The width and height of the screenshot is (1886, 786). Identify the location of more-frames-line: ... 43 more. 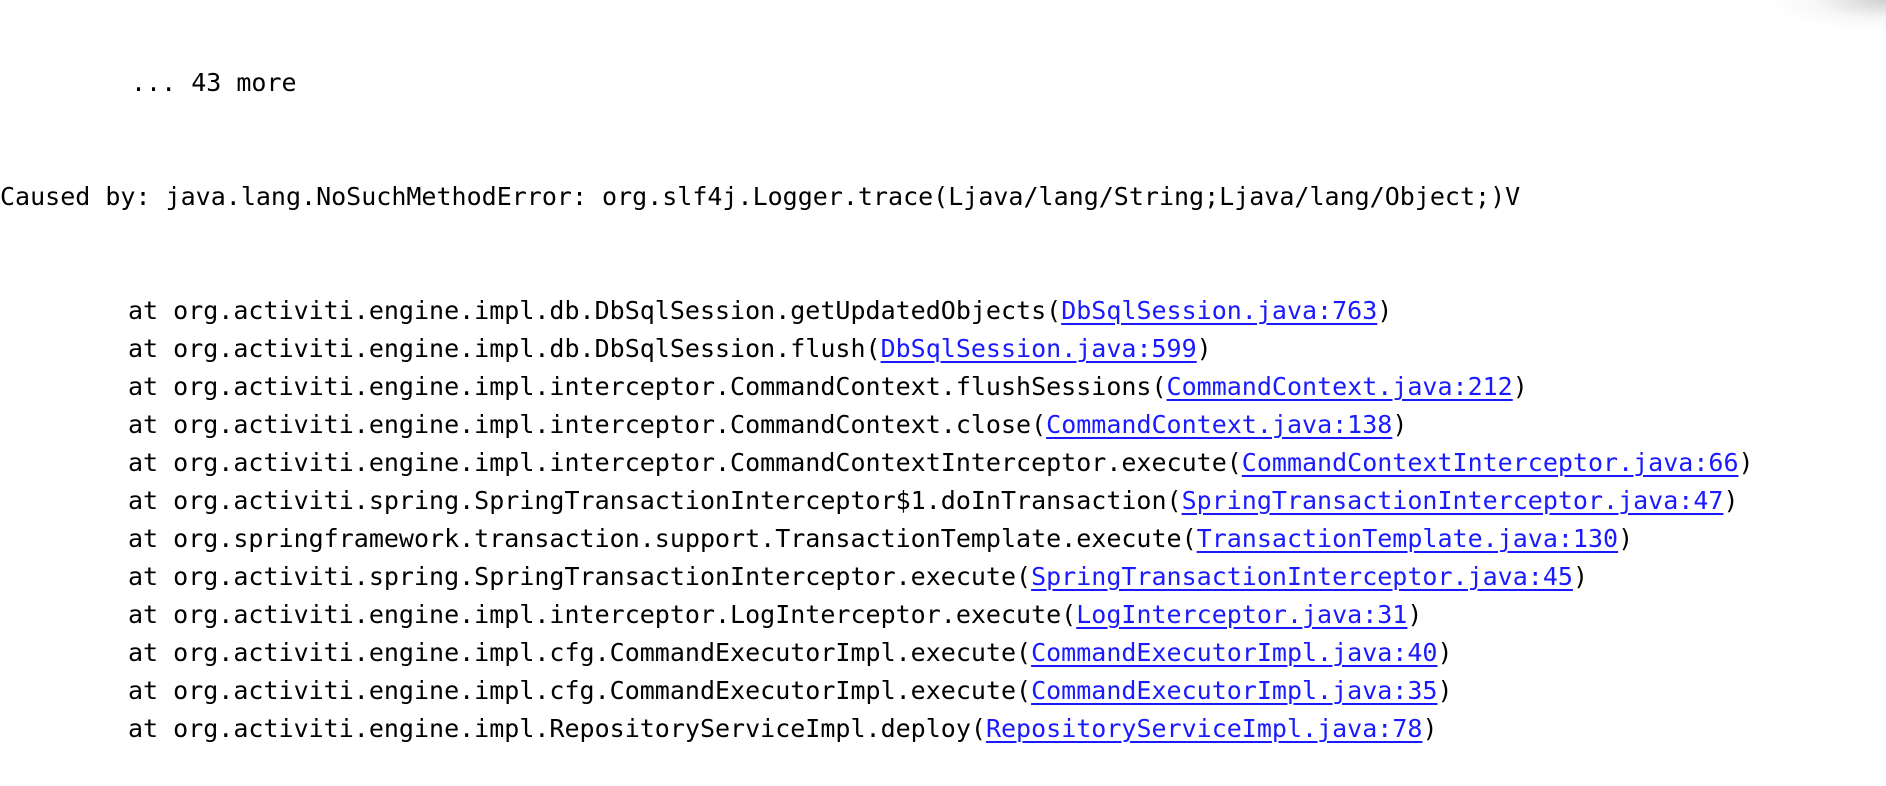
(214, 82).